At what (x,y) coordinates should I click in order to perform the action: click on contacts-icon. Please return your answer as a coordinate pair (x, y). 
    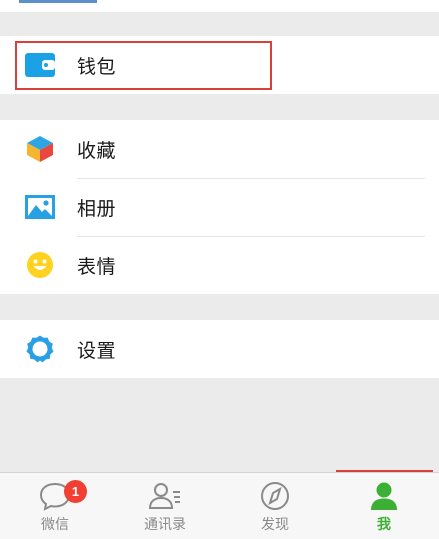
    Looking at the image, I should click on (165, 496).